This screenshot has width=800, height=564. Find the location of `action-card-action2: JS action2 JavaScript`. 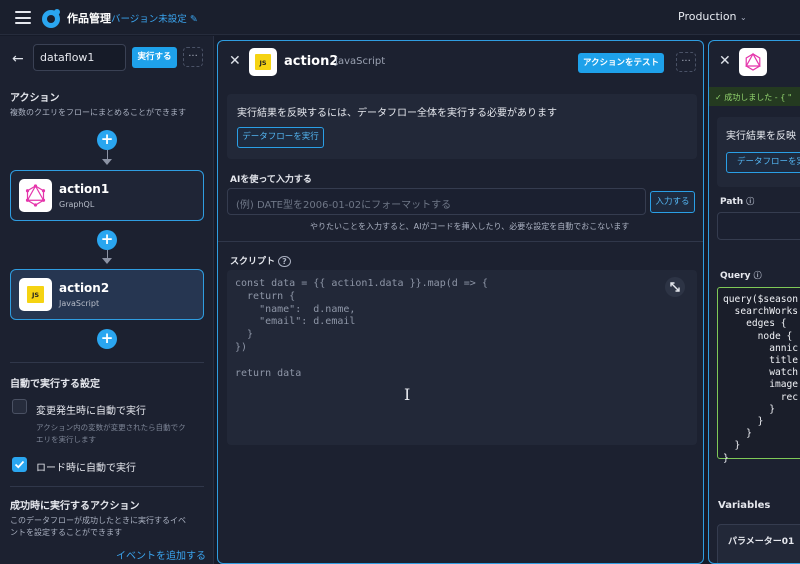

action-card-action2: JS action2 JavaScript is located at coordinates (107, 294).